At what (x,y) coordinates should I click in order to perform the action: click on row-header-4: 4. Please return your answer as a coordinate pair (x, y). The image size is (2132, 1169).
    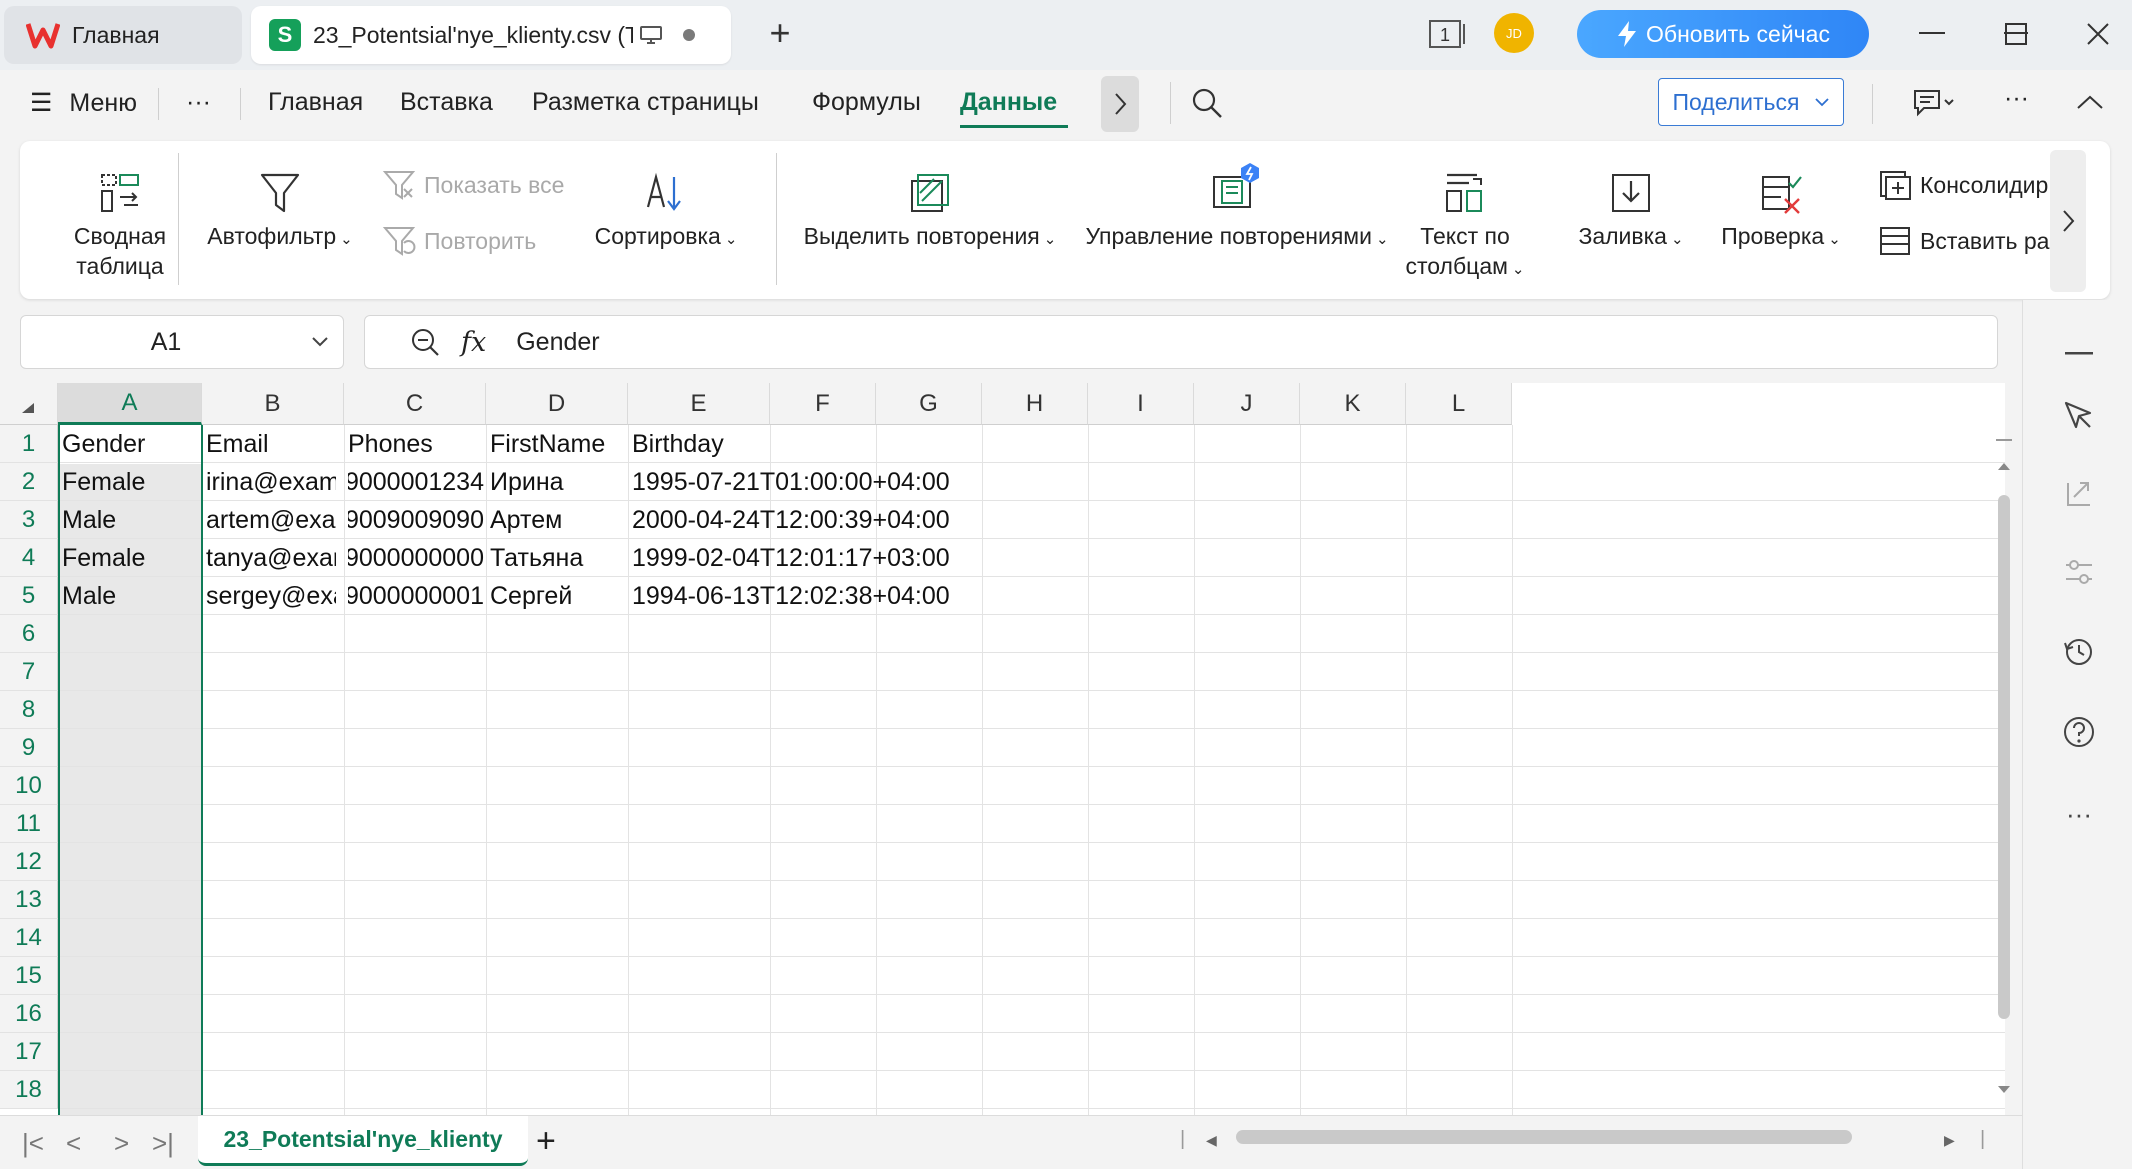
    Looking at the image, I should click on (29, 558).